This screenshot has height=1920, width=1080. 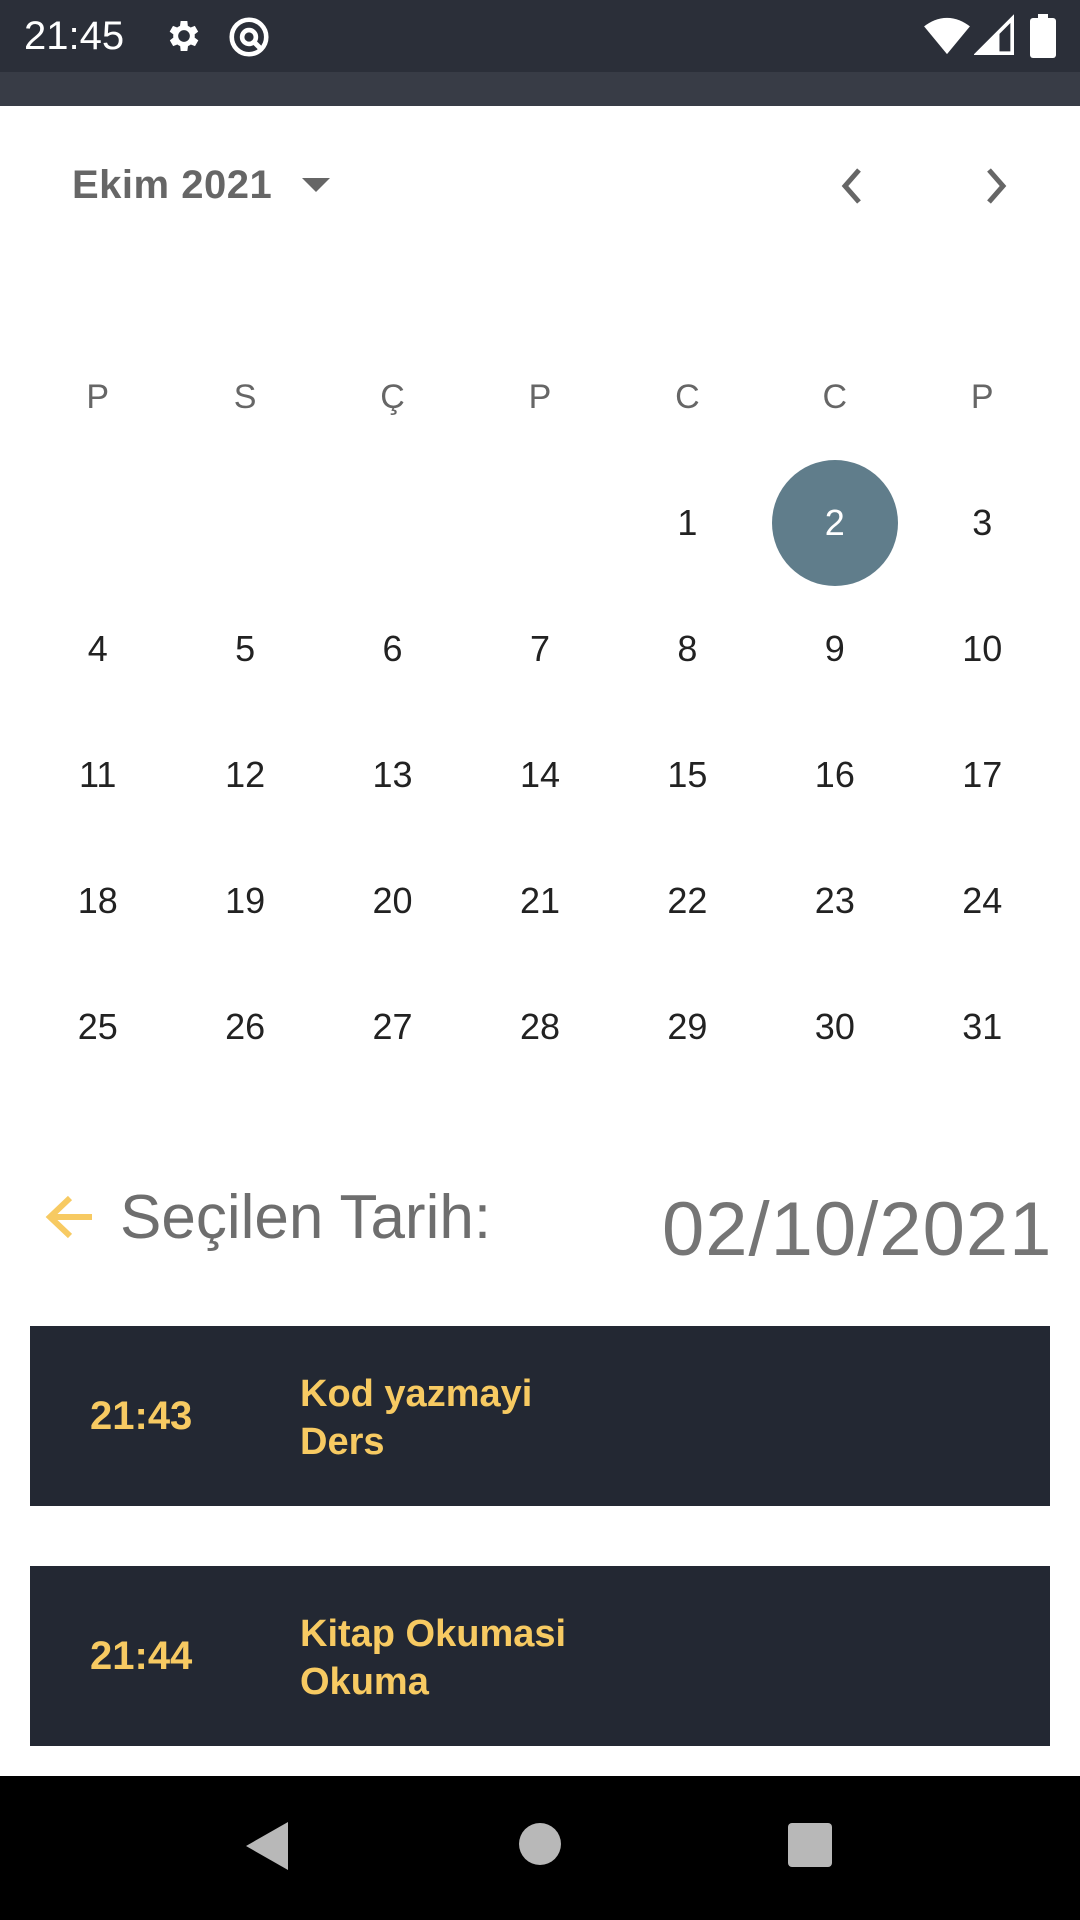 I want to click on day-cell: 6, so click(x=392, y=649).